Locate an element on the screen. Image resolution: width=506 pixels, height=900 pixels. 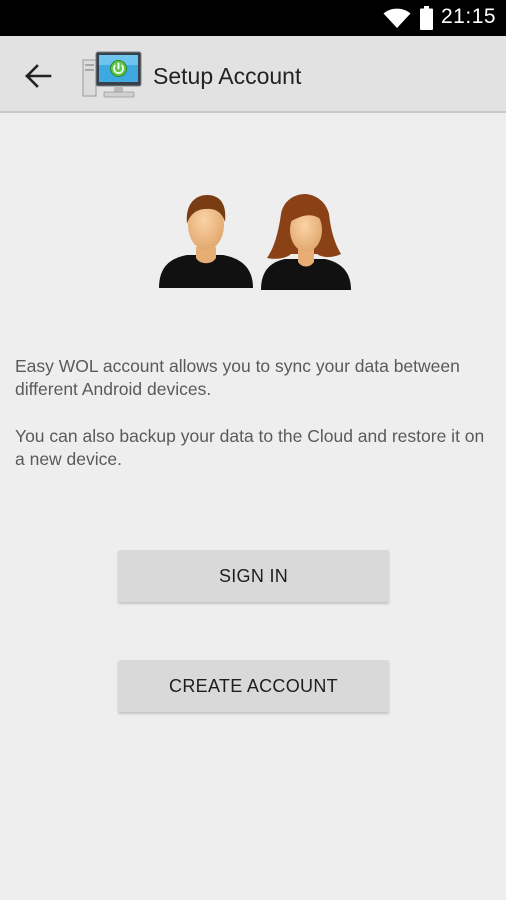
computer-power-icon is located at coordinates (112, 74).